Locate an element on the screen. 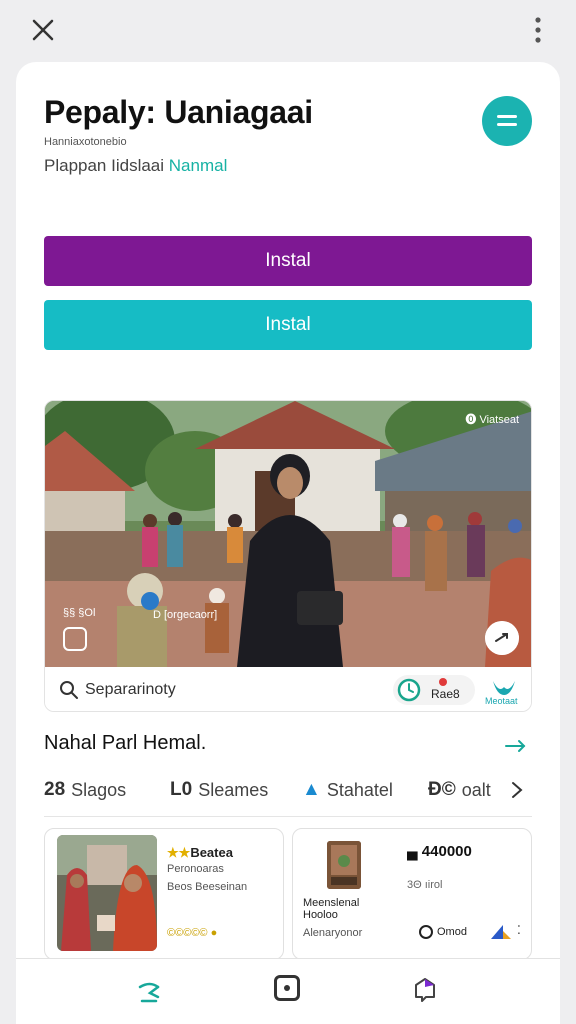 Image resolution: width=576 pixels, height=1024 pixels. section-title: Nahal Parl Hemal. is located at coordinates (125, 743).